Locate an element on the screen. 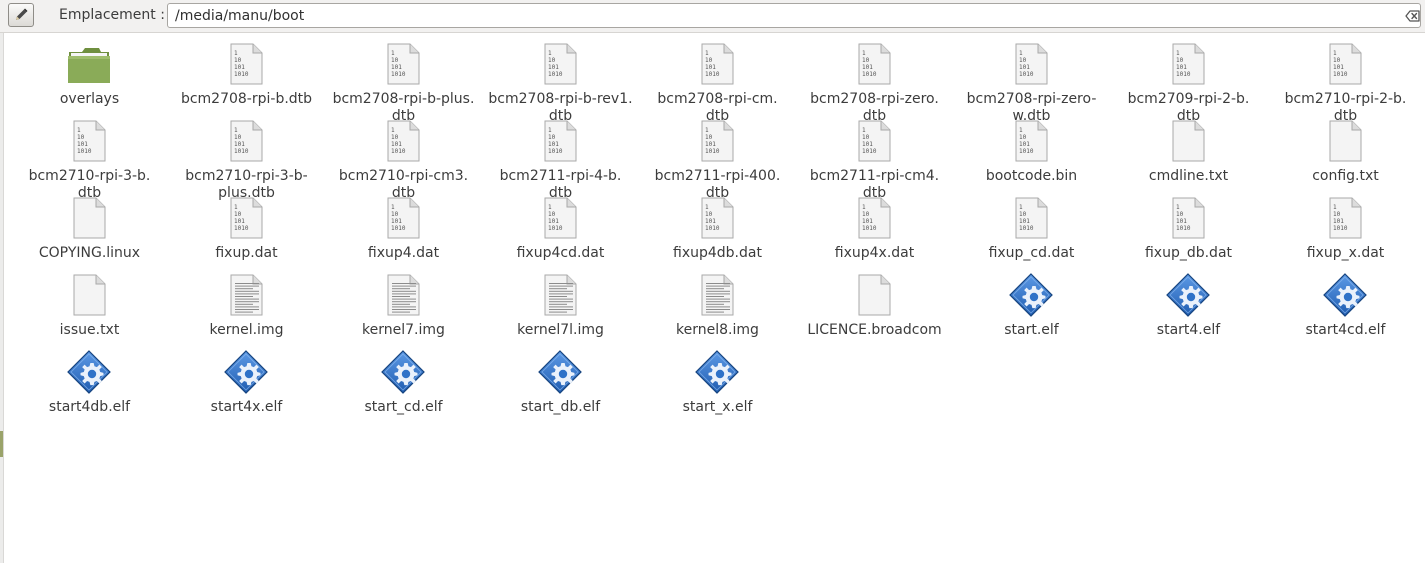 This screenshot has width=1425, height=563. blank-file-icon is located at coordinates (89, 218).